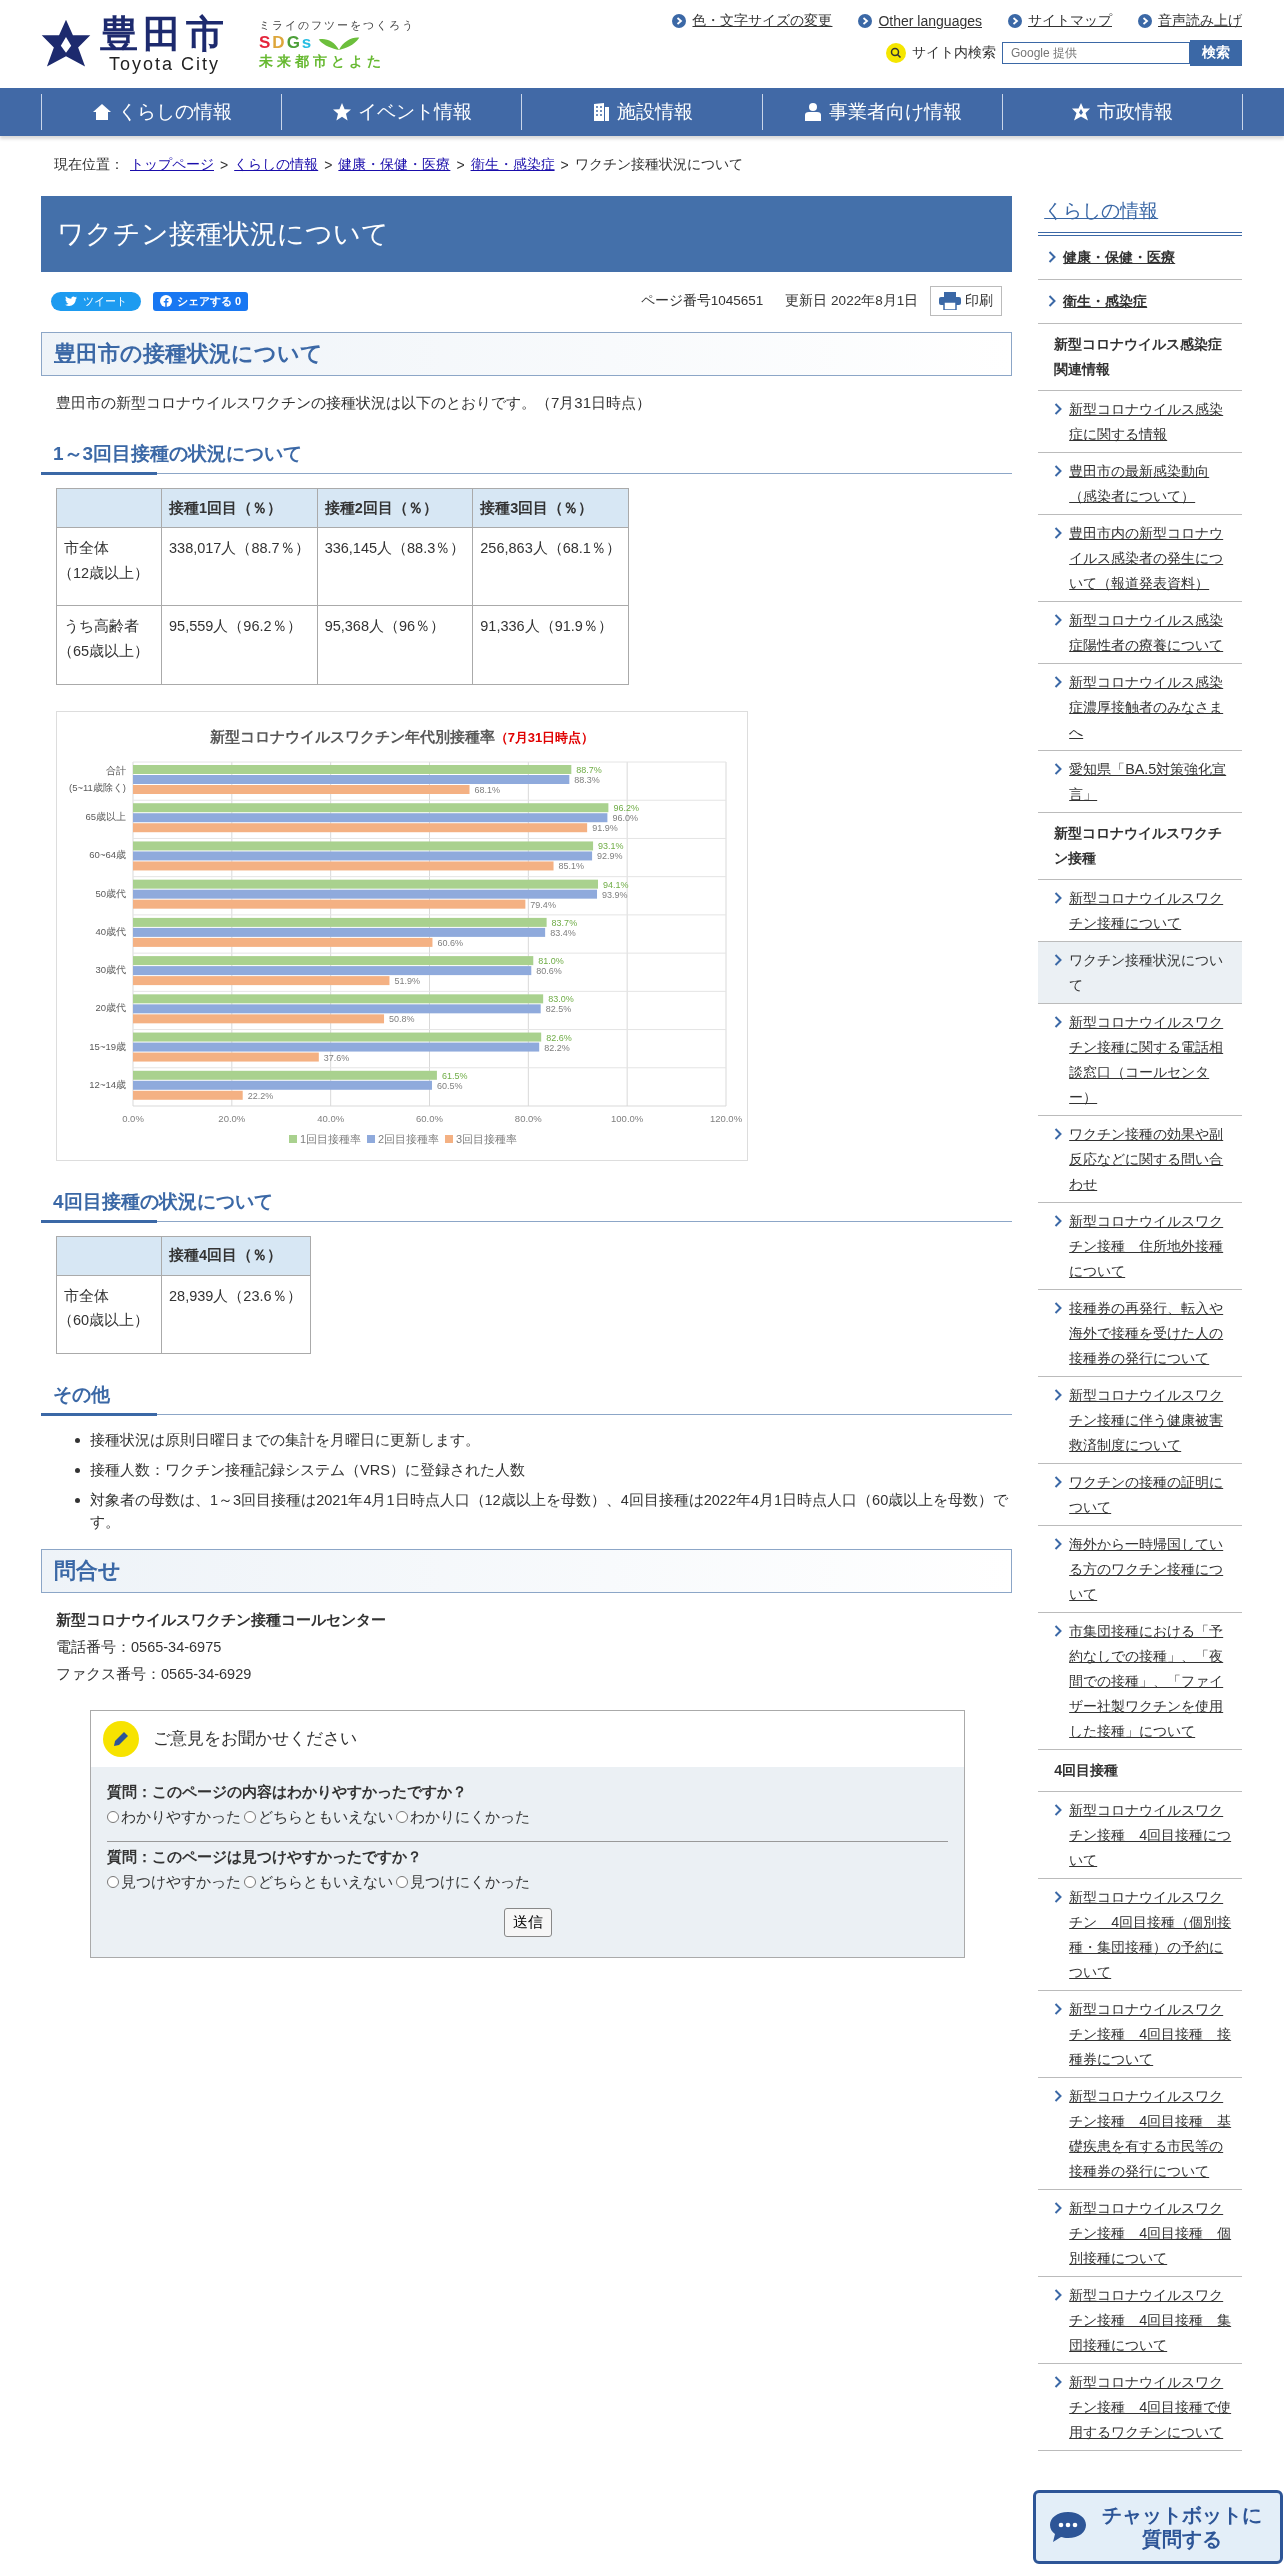 This screenshot has height=2568, width=1284. I want to click on data-label: 93.9%, so click(615, 894).